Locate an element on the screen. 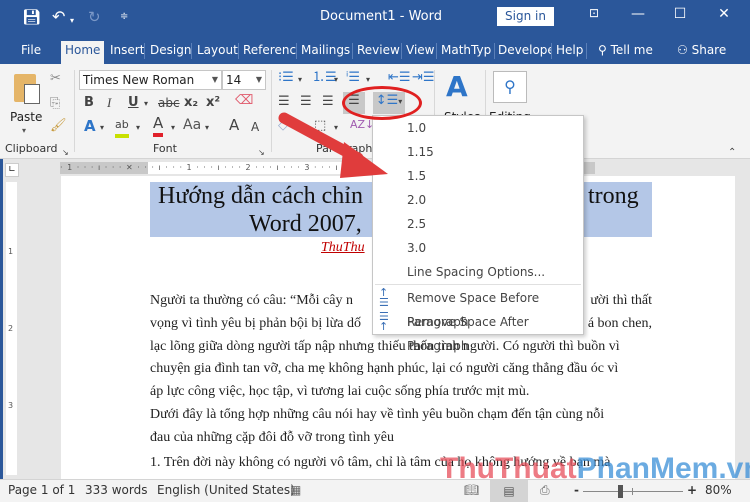  numbering-icon: ⒈☰ is located at coordinates (324, 78).